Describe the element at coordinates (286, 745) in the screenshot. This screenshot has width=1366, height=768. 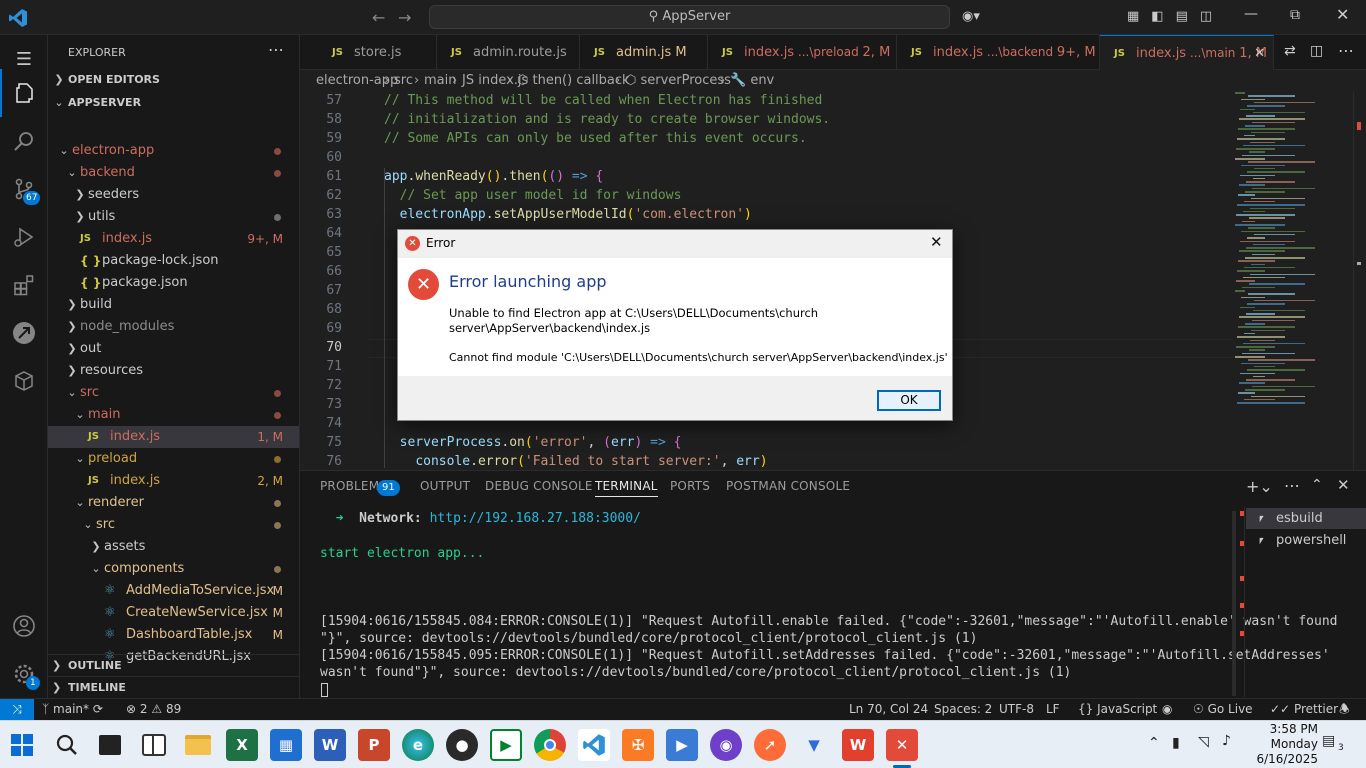
I see `store-icon: ▦` at that location.